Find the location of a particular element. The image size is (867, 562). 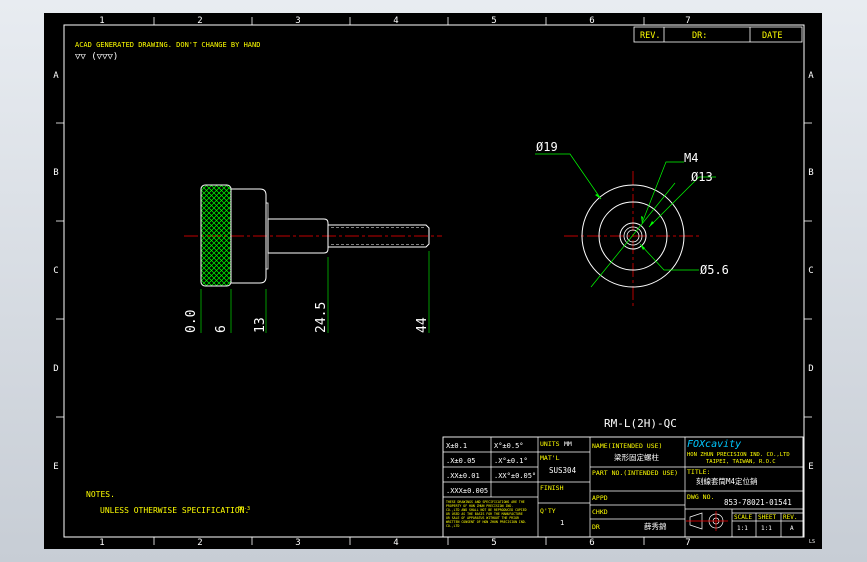

side-view: 0.0 6 13 24.5 44 is located at coordinates (313, 258).